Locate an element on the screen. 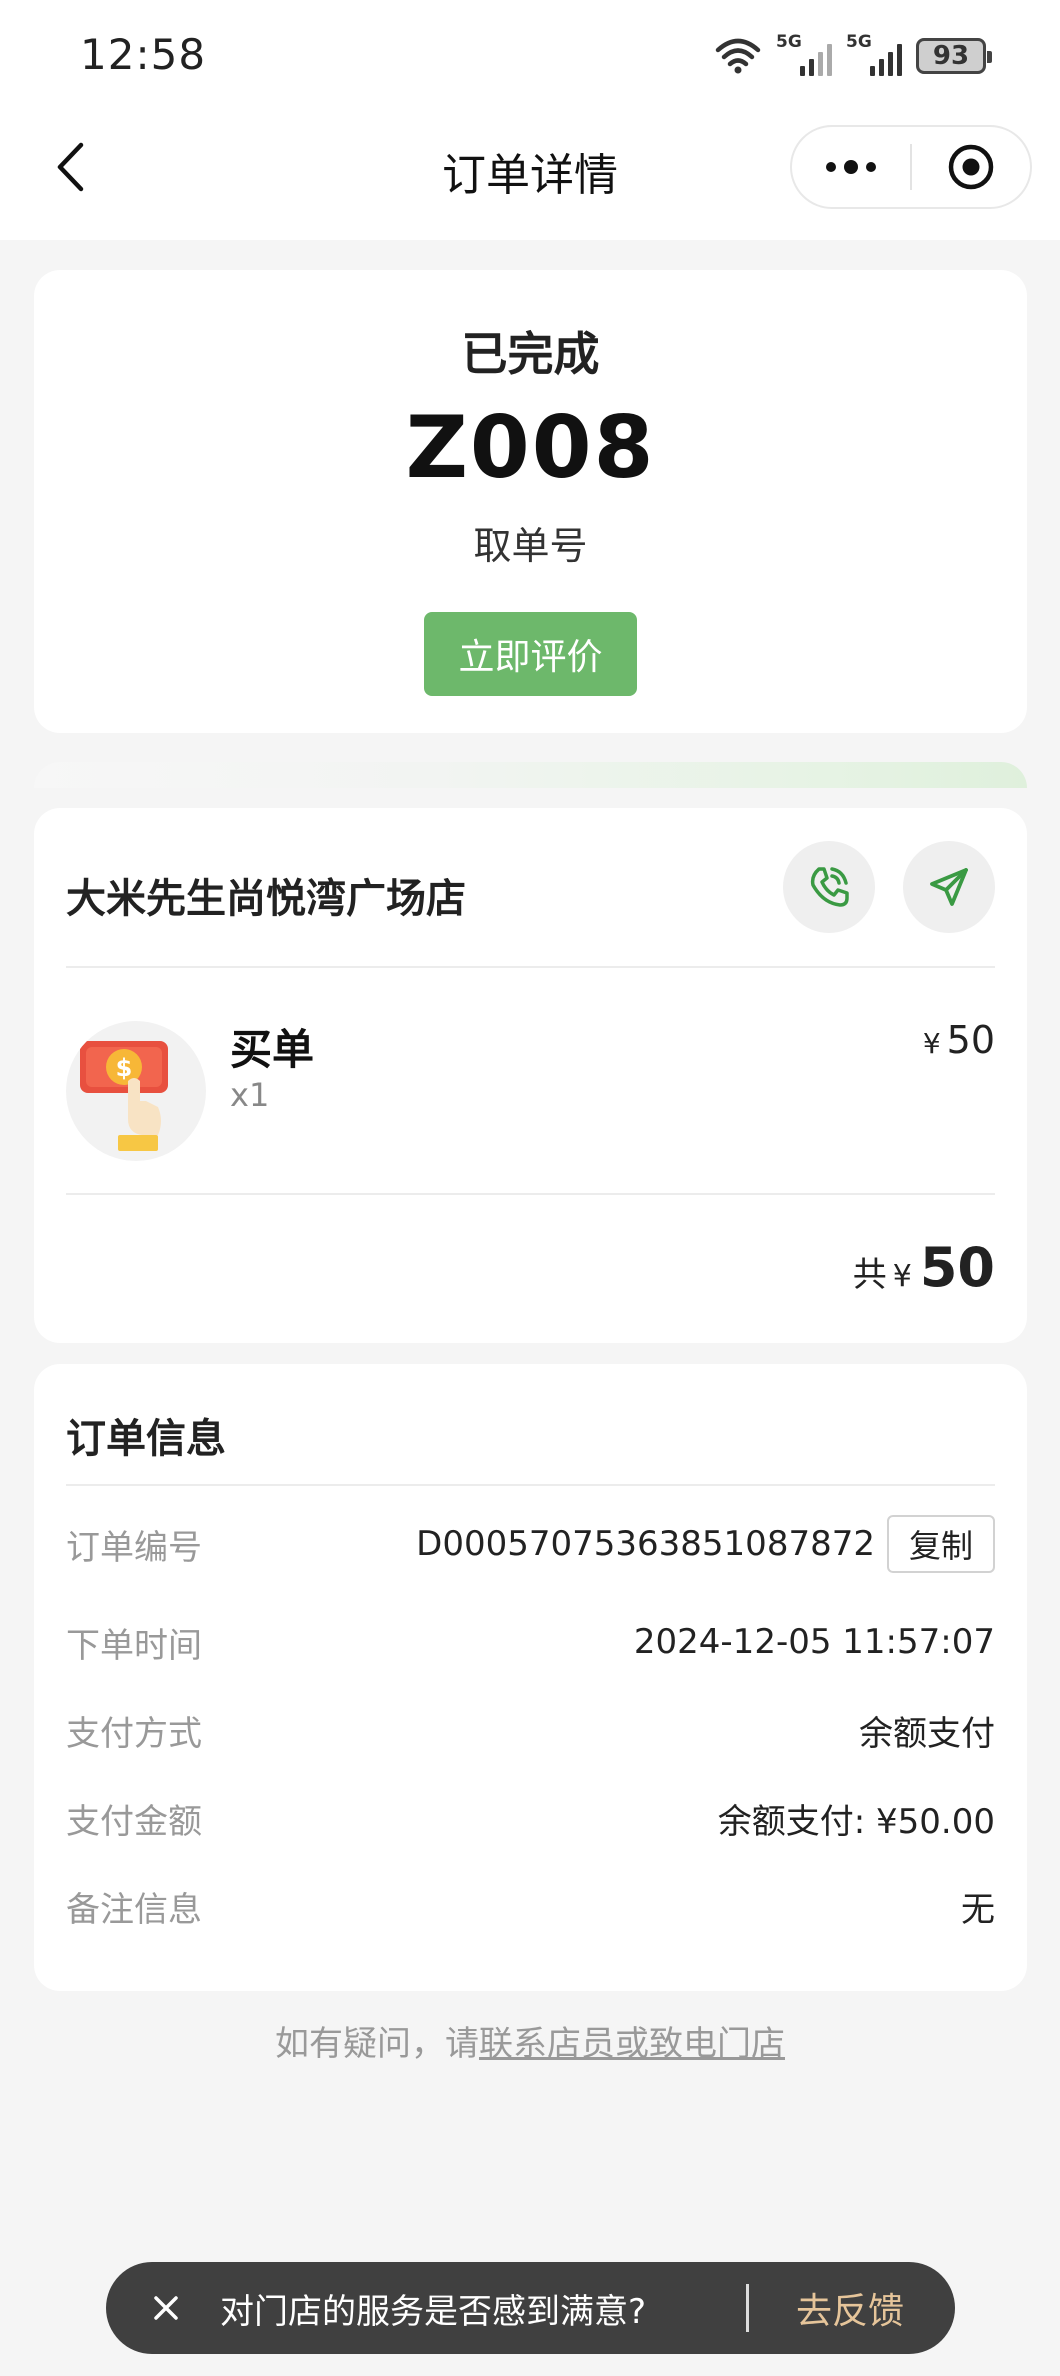 The width and height of the screenshot is (1060, 2376). info-label: 下单时间 is located at coordinates (134, 1645).